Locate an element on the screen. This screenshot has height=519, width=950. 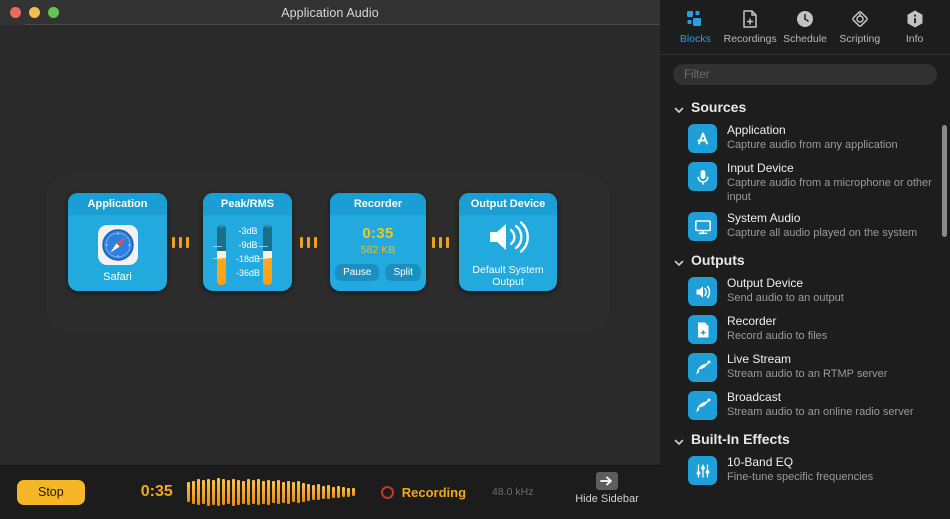
block-application: Application Safari is located at coordinates (117, 242).